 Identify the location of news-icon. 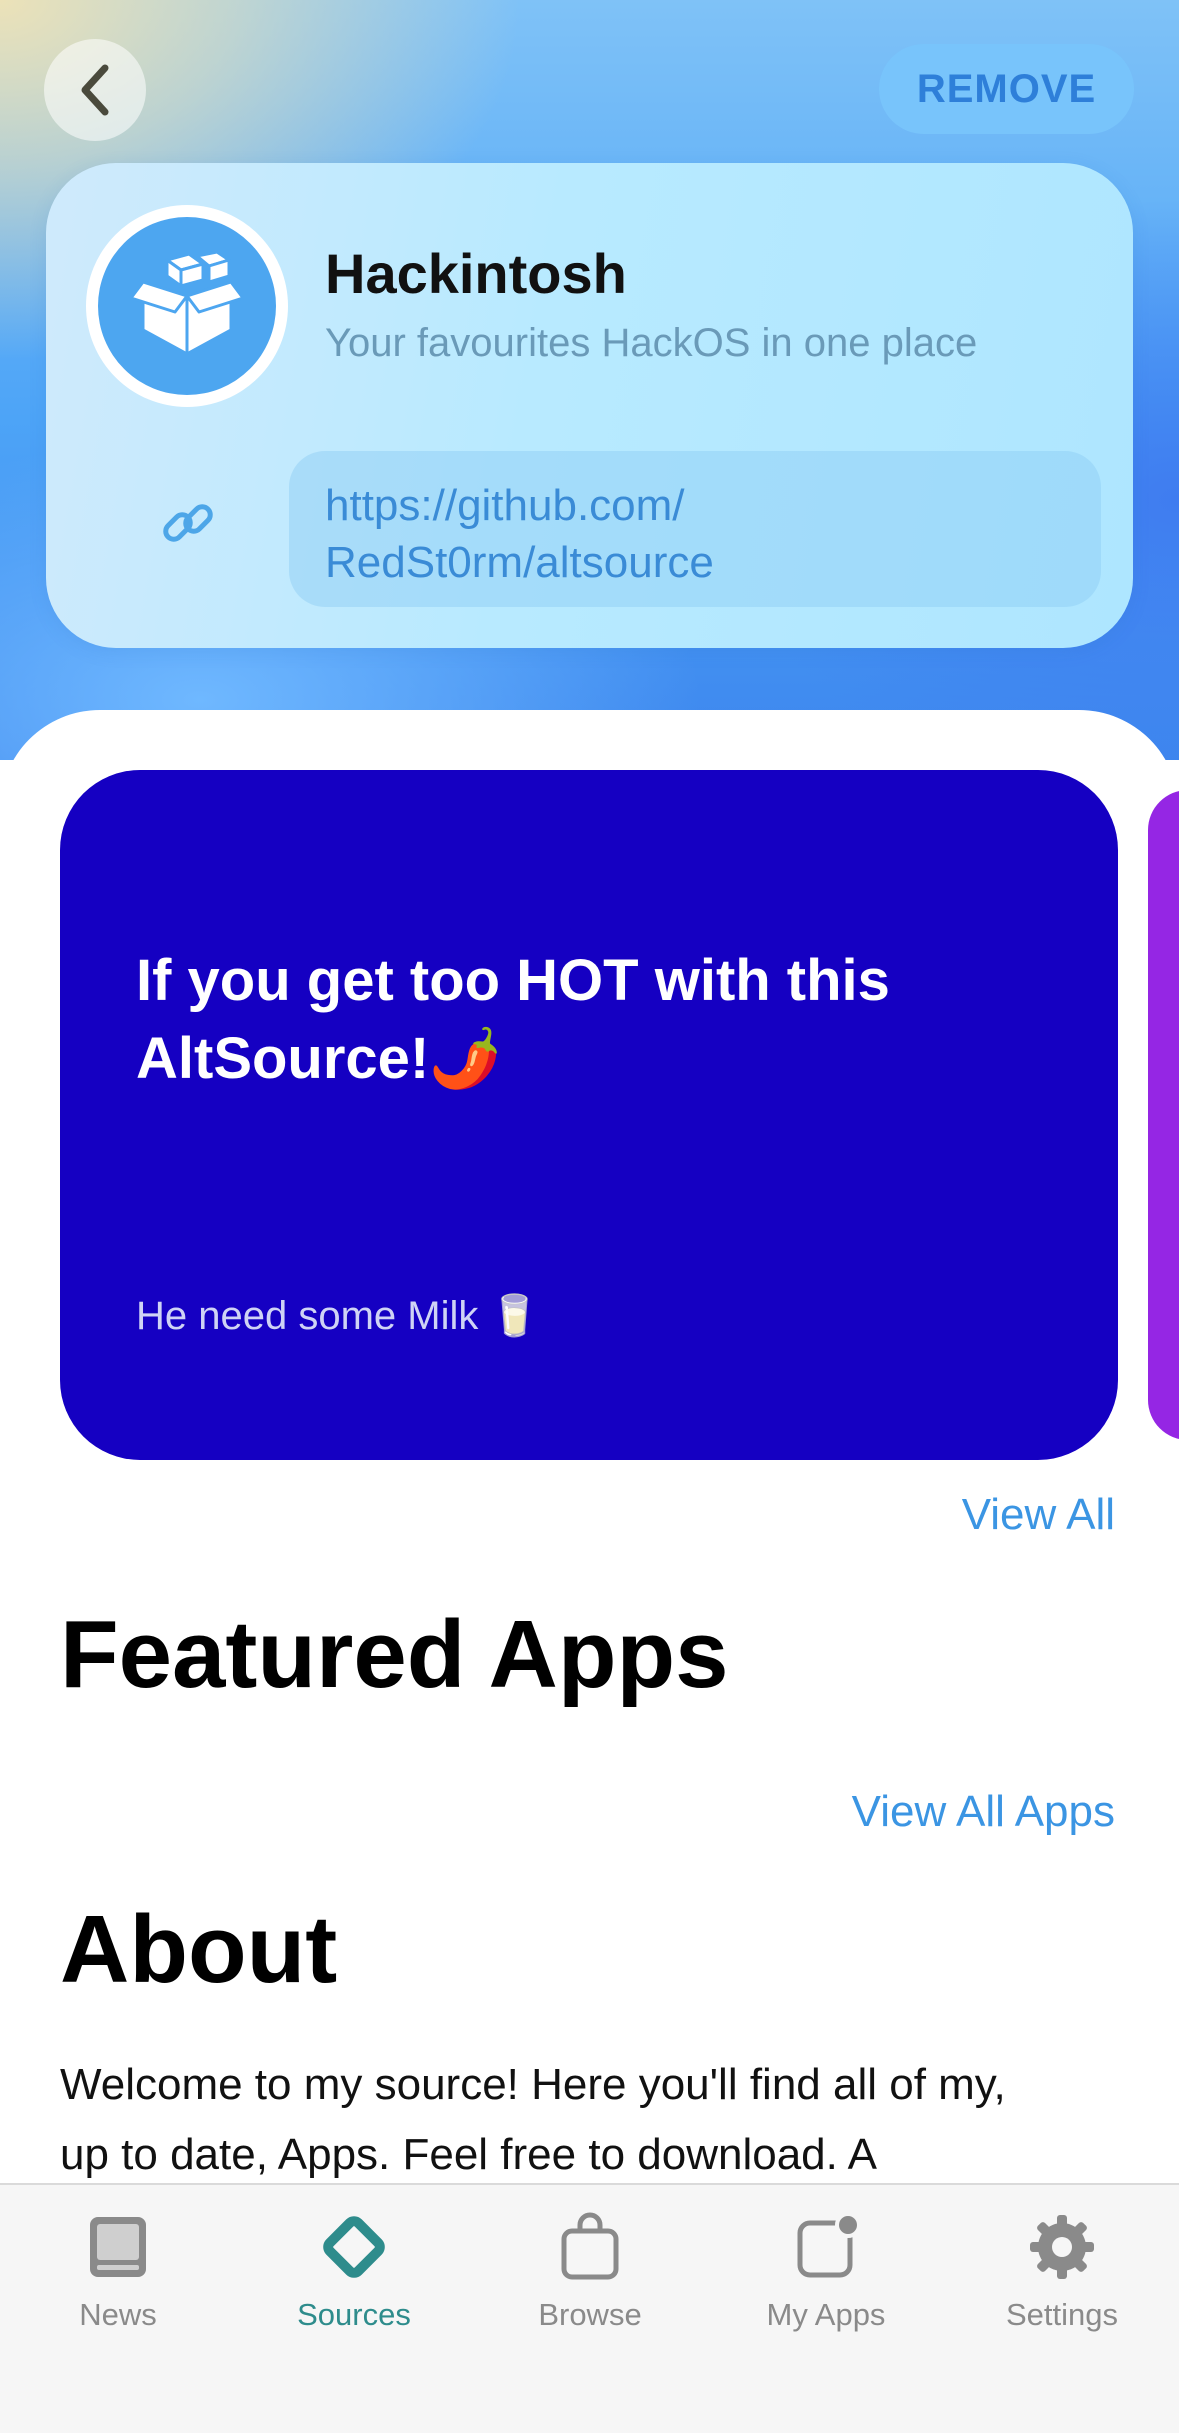
(118, 2247).